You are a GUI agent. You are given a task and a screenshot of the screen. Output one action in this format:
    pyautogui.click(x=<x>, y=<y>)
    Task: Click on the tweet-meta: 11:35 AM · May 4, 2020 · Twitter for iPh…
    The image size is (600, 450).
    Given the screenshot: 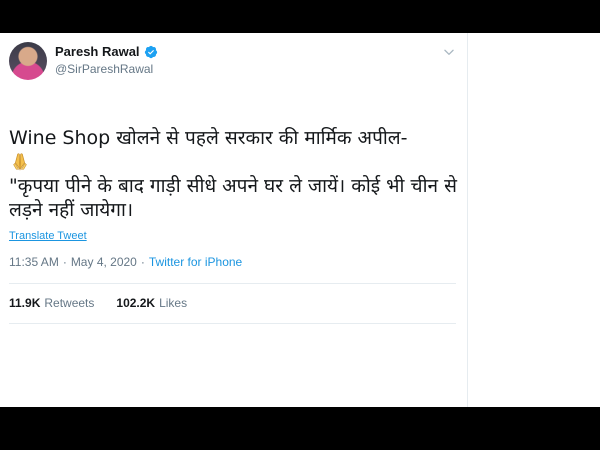 What is the action you would take?
    pyautogui.click(x=125, y=262)
    